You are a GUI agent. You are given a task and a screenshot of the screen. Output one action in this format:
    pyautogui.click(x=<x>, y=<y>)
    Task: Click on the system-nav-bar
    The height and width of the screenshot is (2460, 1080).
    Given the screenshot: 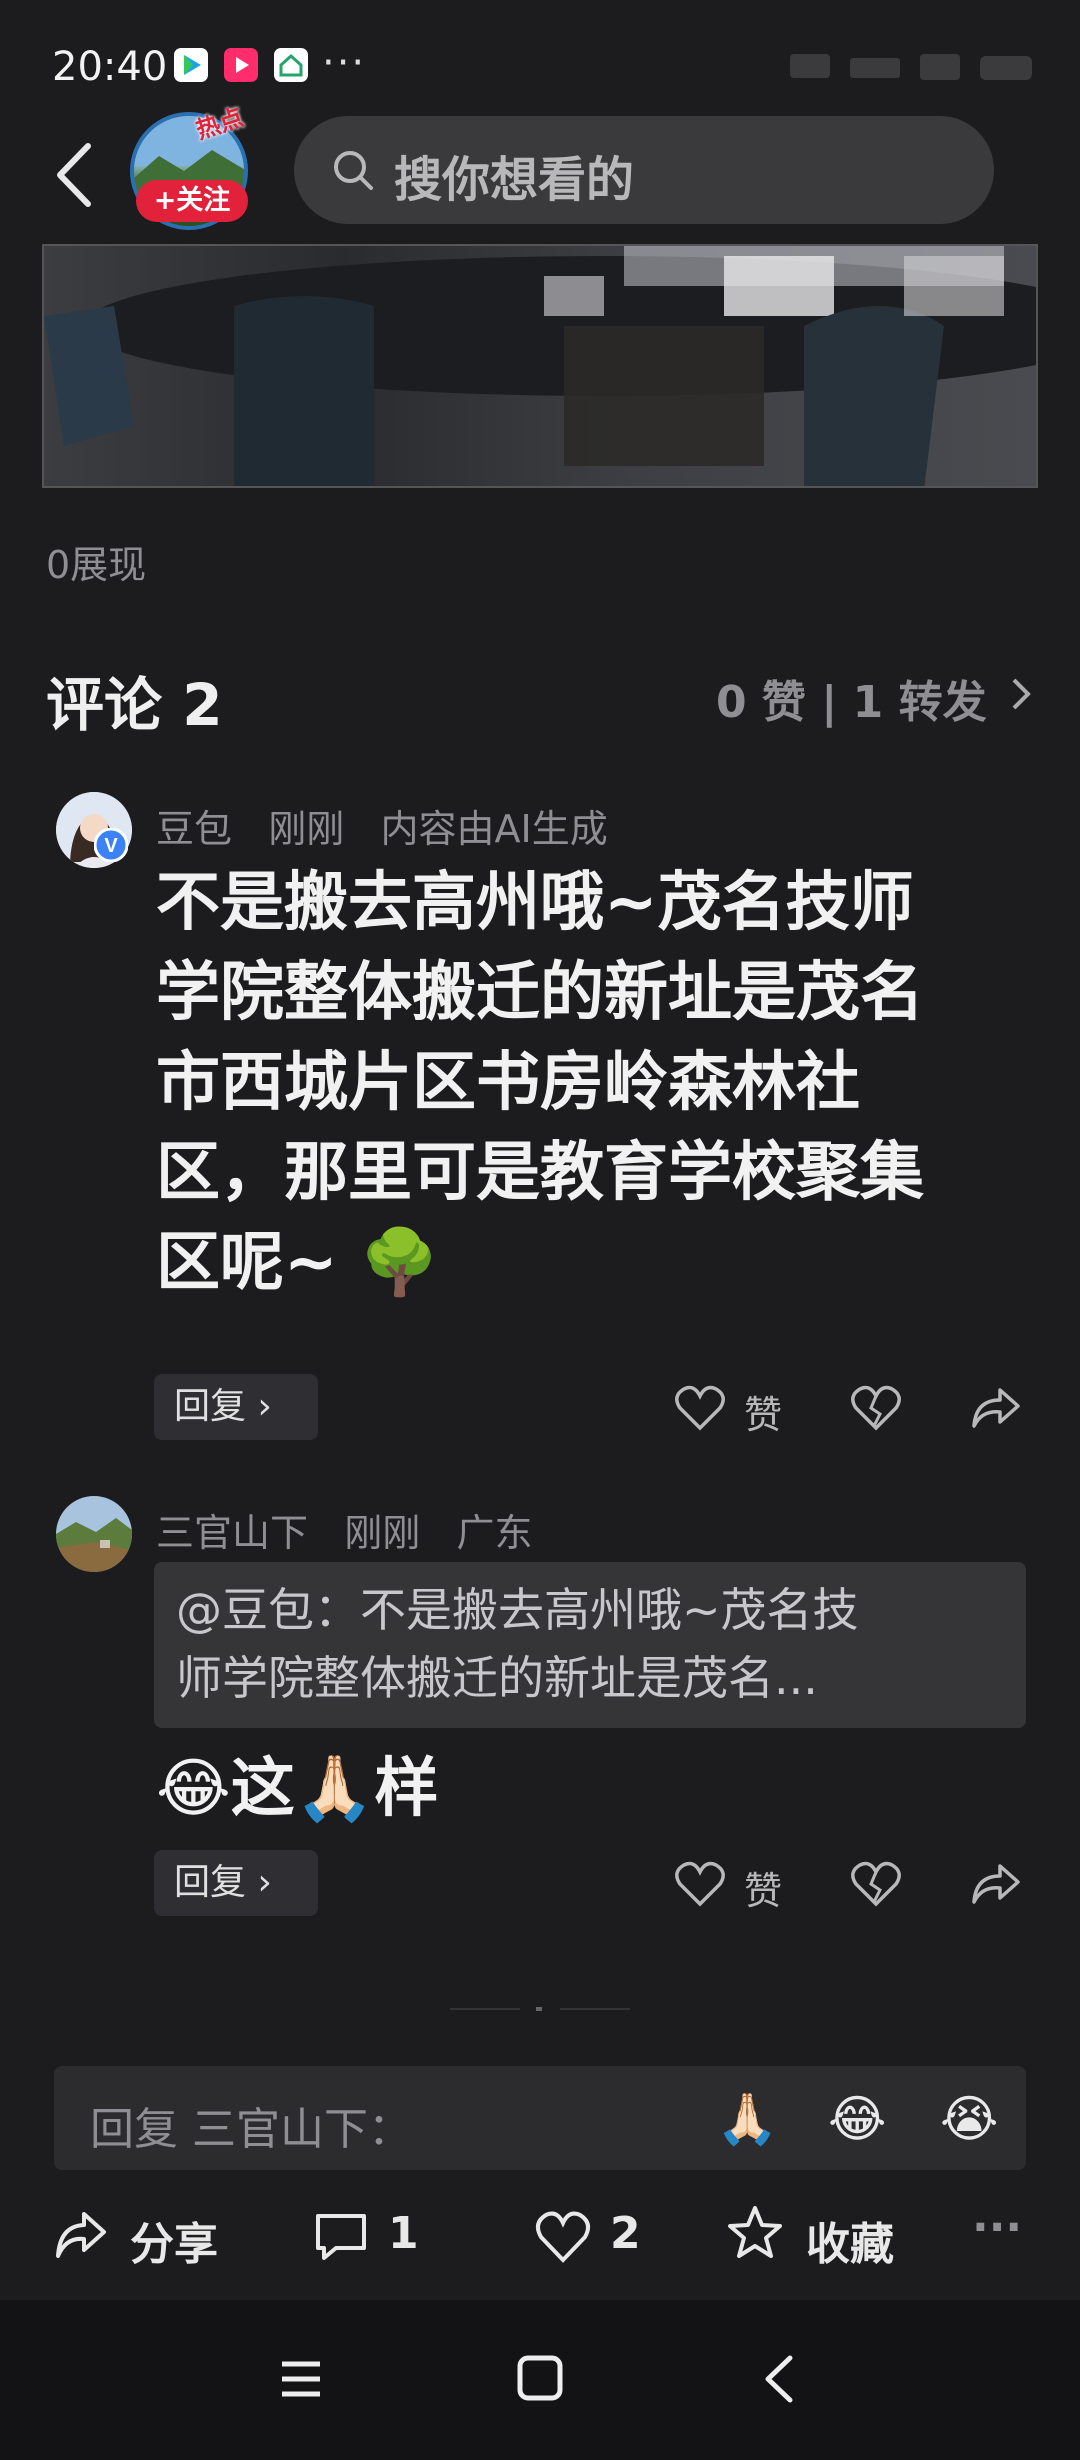 What is the action you would take?
    pyautogui.click(x=540, y=2380)
    